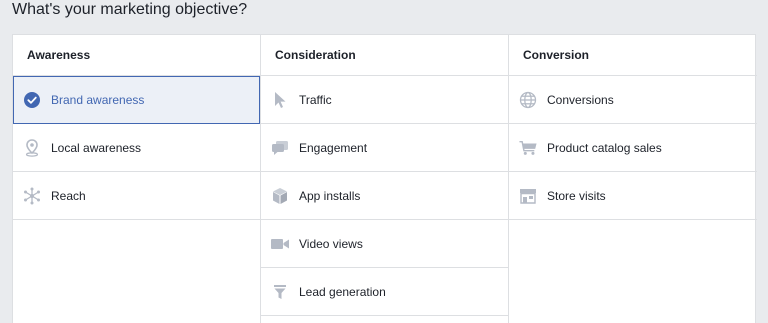 This screenshot has height=323, width=768. What do you see at coordinates (633, 196) in the screenshot?
I see `objective-store-visits: Store visits` at bounding box center [633, 196].